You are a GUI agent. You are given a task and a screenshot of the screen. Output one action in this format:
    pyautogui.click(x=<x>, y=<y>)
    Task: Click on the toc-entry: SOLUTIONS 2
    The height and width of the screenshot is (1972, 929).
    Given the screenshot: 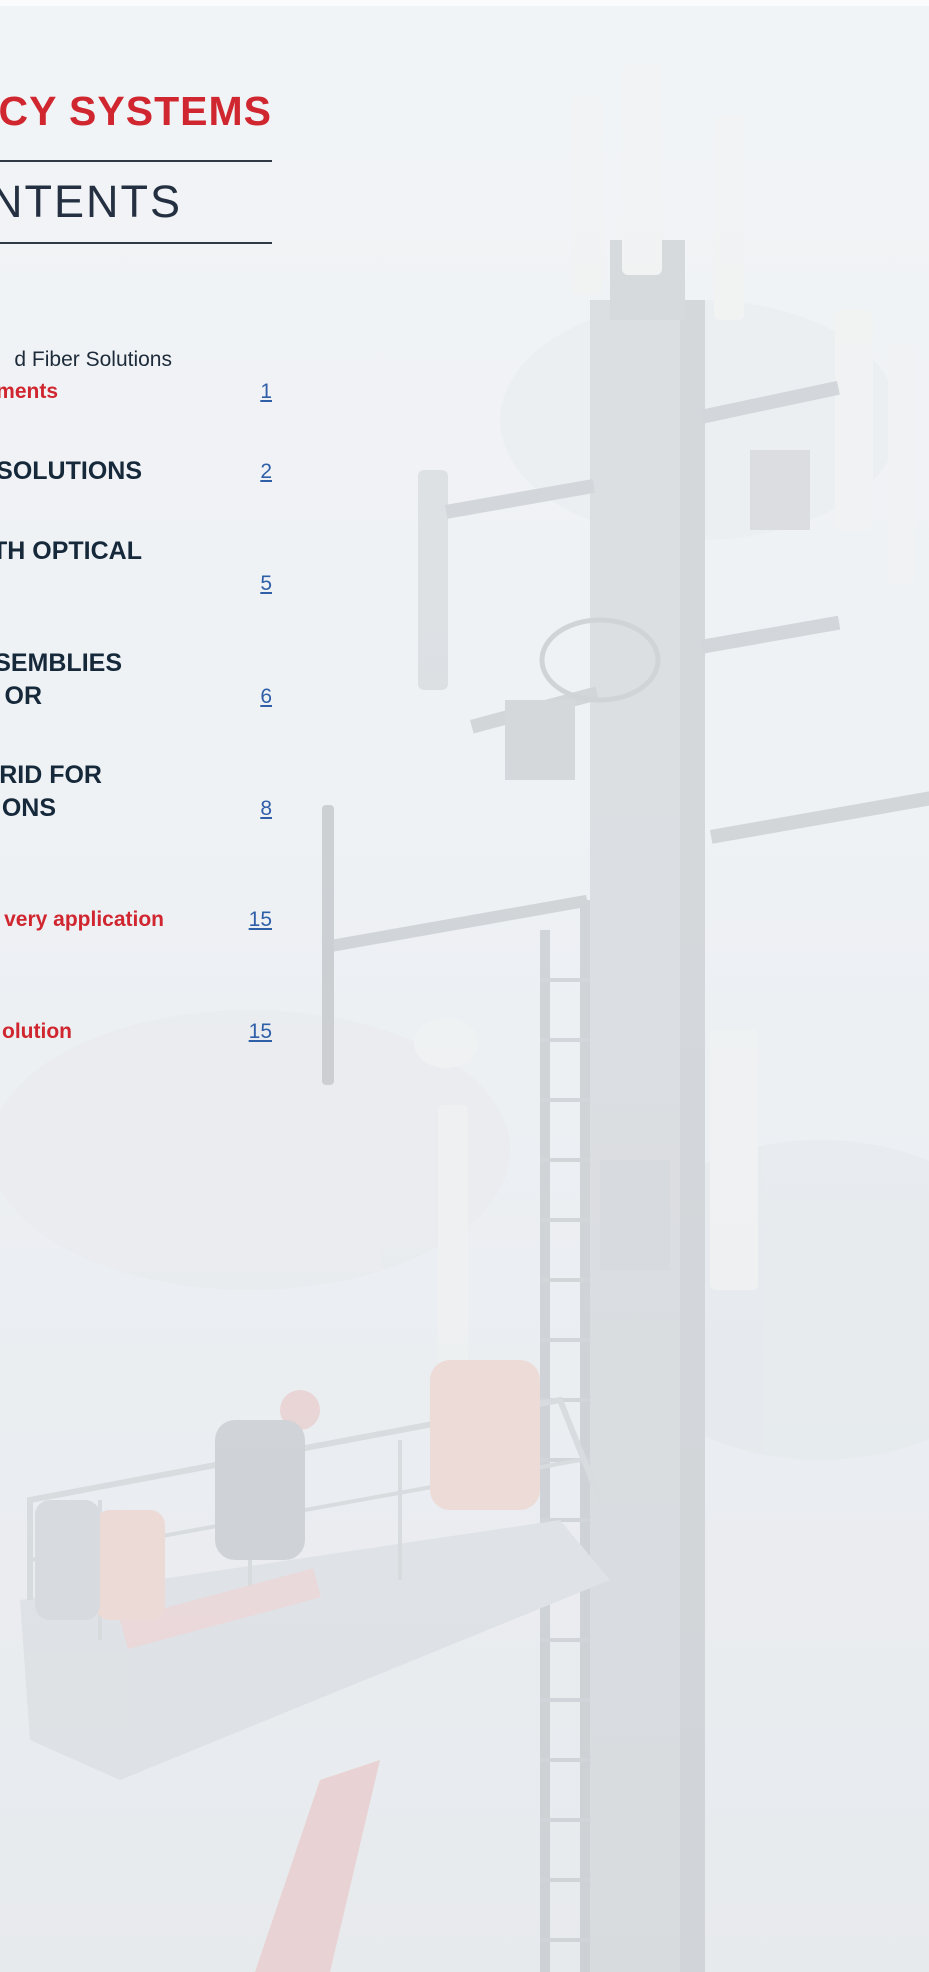 What is the action you would take?
    pyautogui.click(x=136, y=473)
    